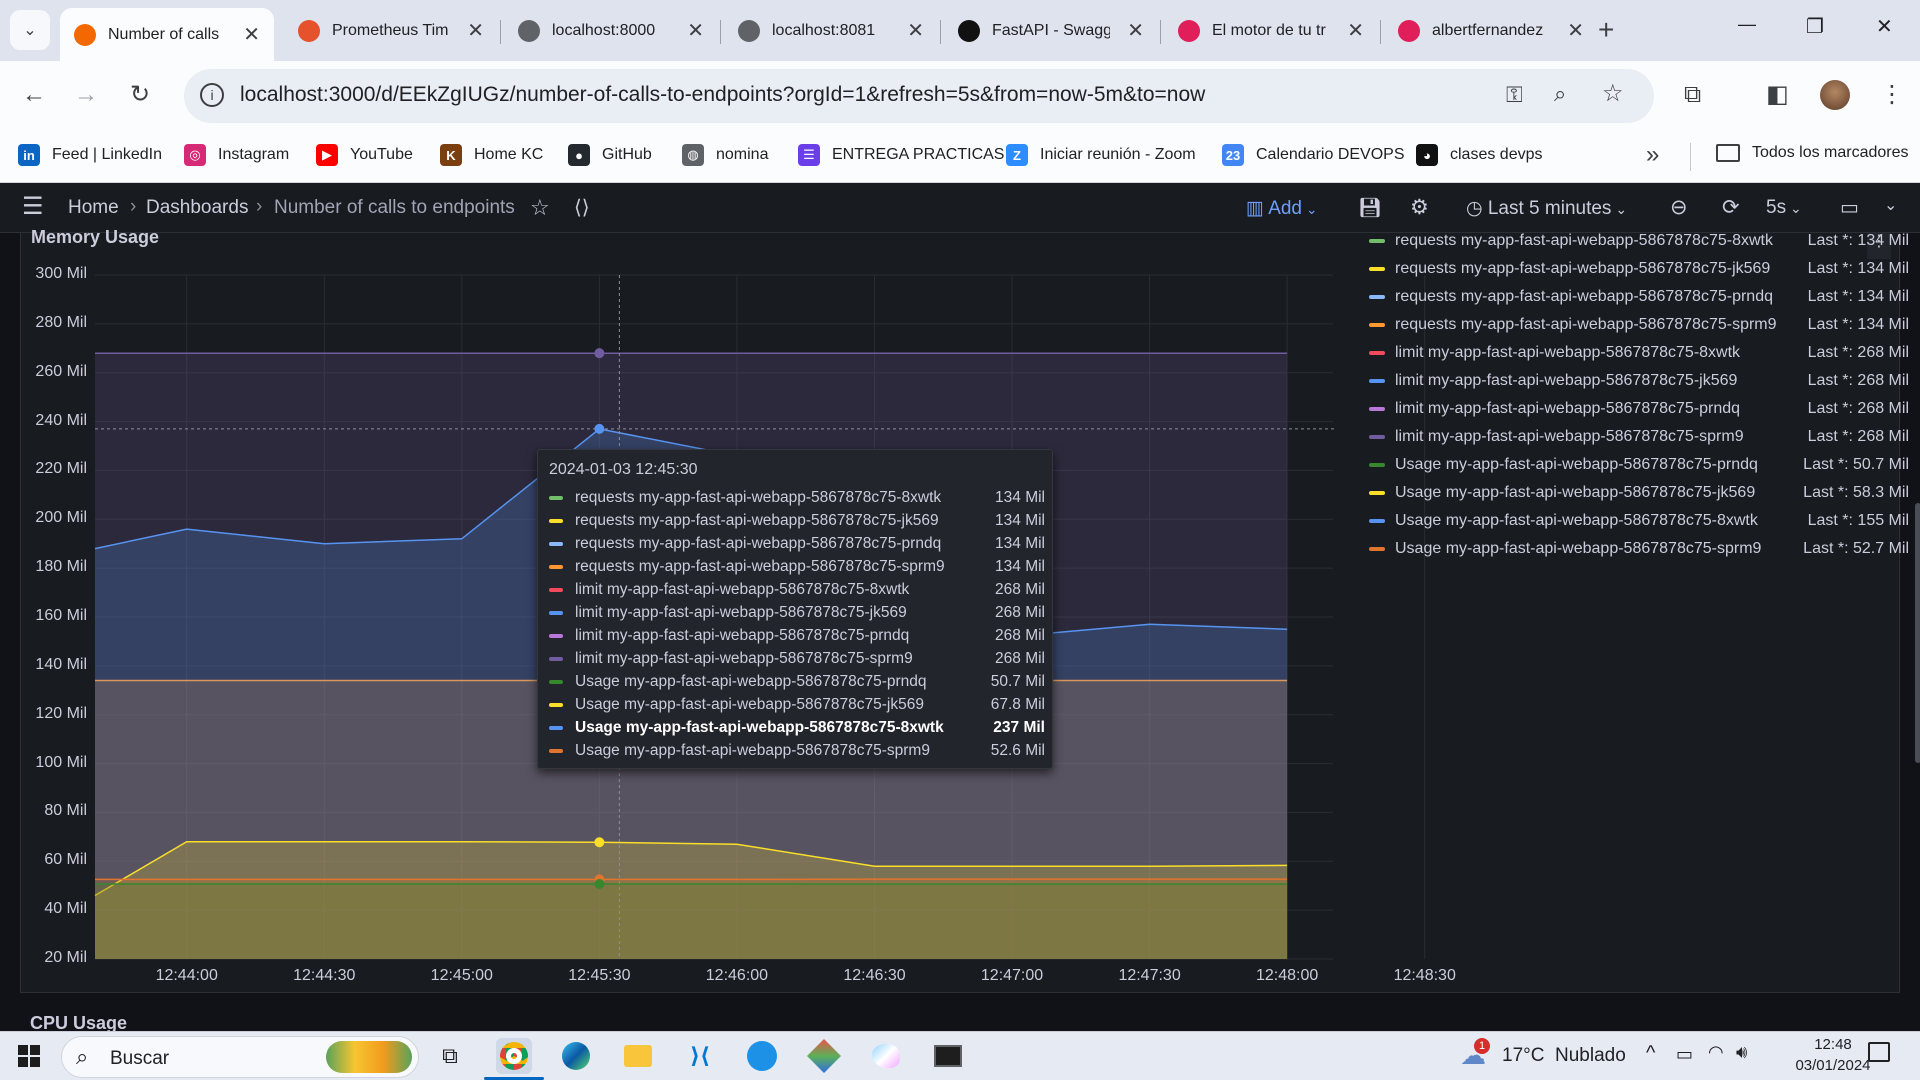  What do you see at coordinates (1652, 155) in the screenshot?
I see `bookmarks-overflow-icon: »` at bounding box center [1652, 155].